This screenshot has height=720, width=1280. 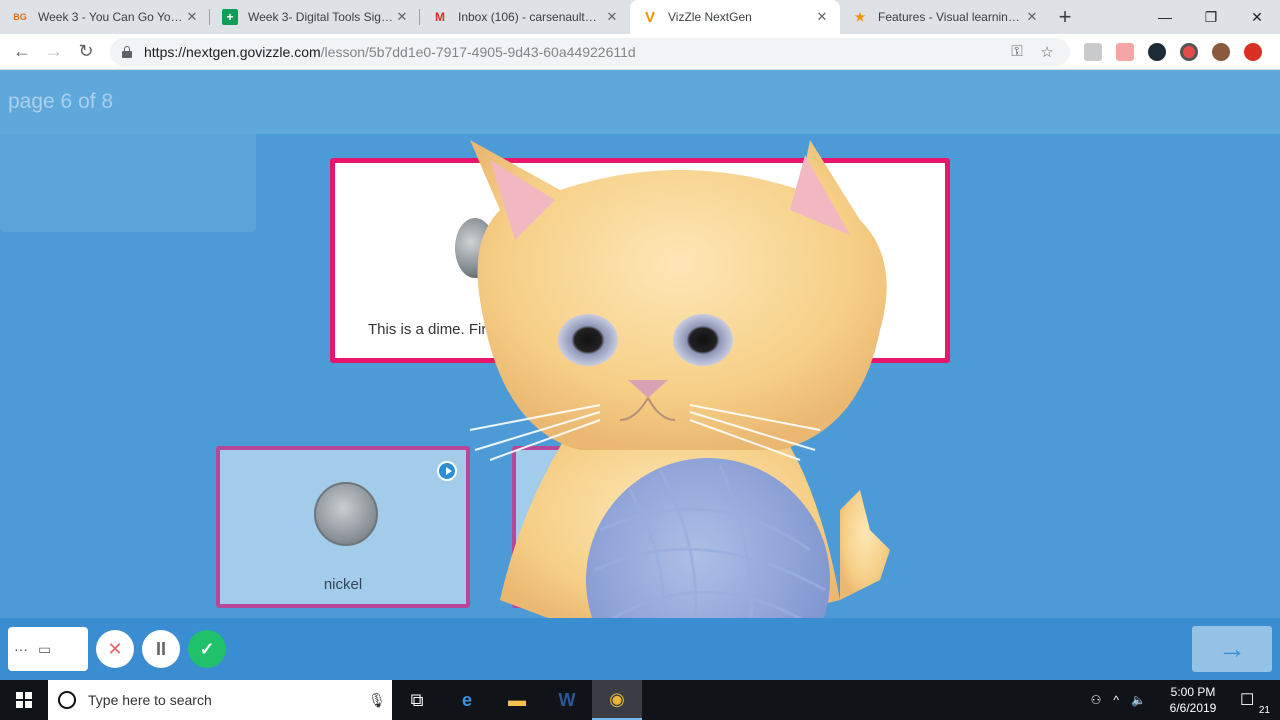 What do you see at coordinates (467, 700) in the screenshot?
I see `edge-icon: e` at bounding box center [467, 700].